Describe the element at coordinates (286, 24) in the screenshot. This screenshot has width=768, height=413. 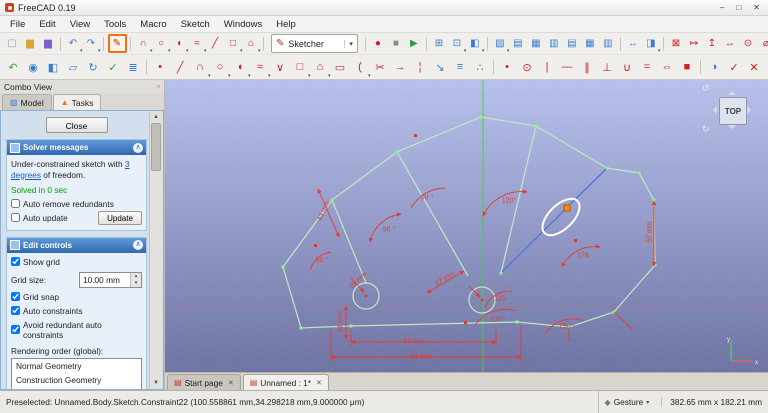
I see `menu-help: Help` at that location.